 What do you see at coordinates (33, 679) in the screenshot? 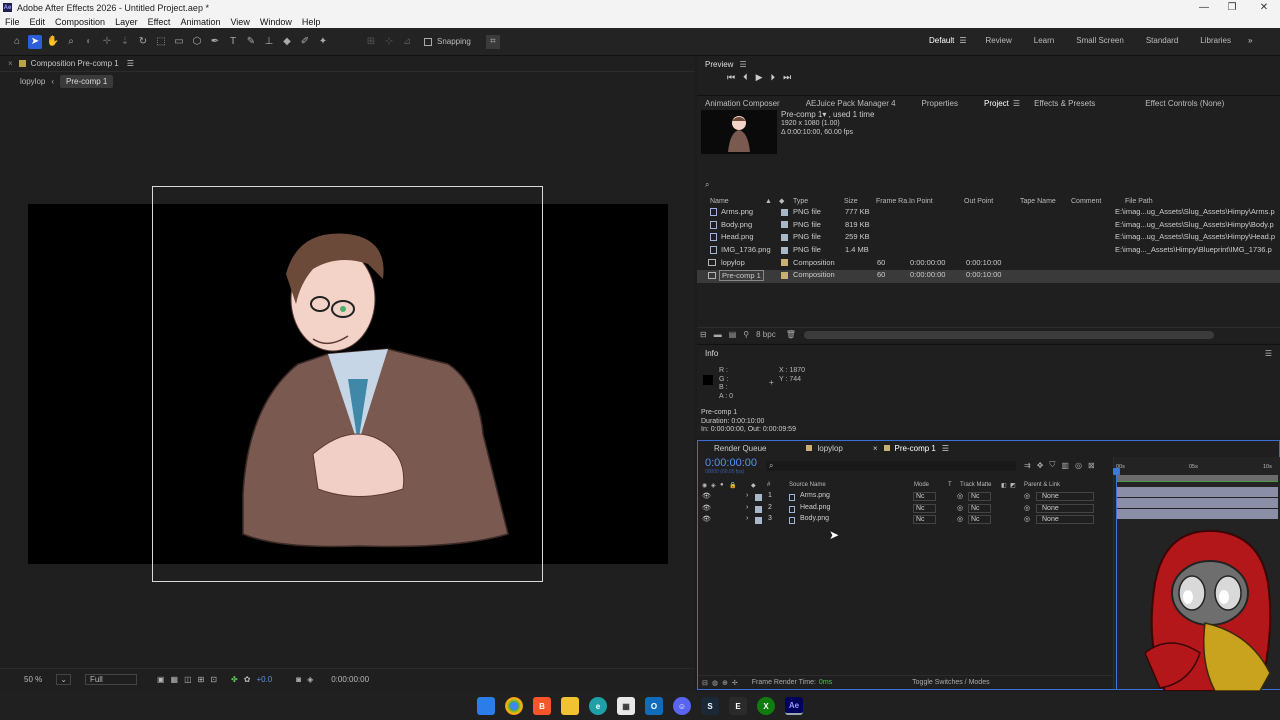
I see `zoom-dropdown: 50 %` at bounding box center [33, 679].